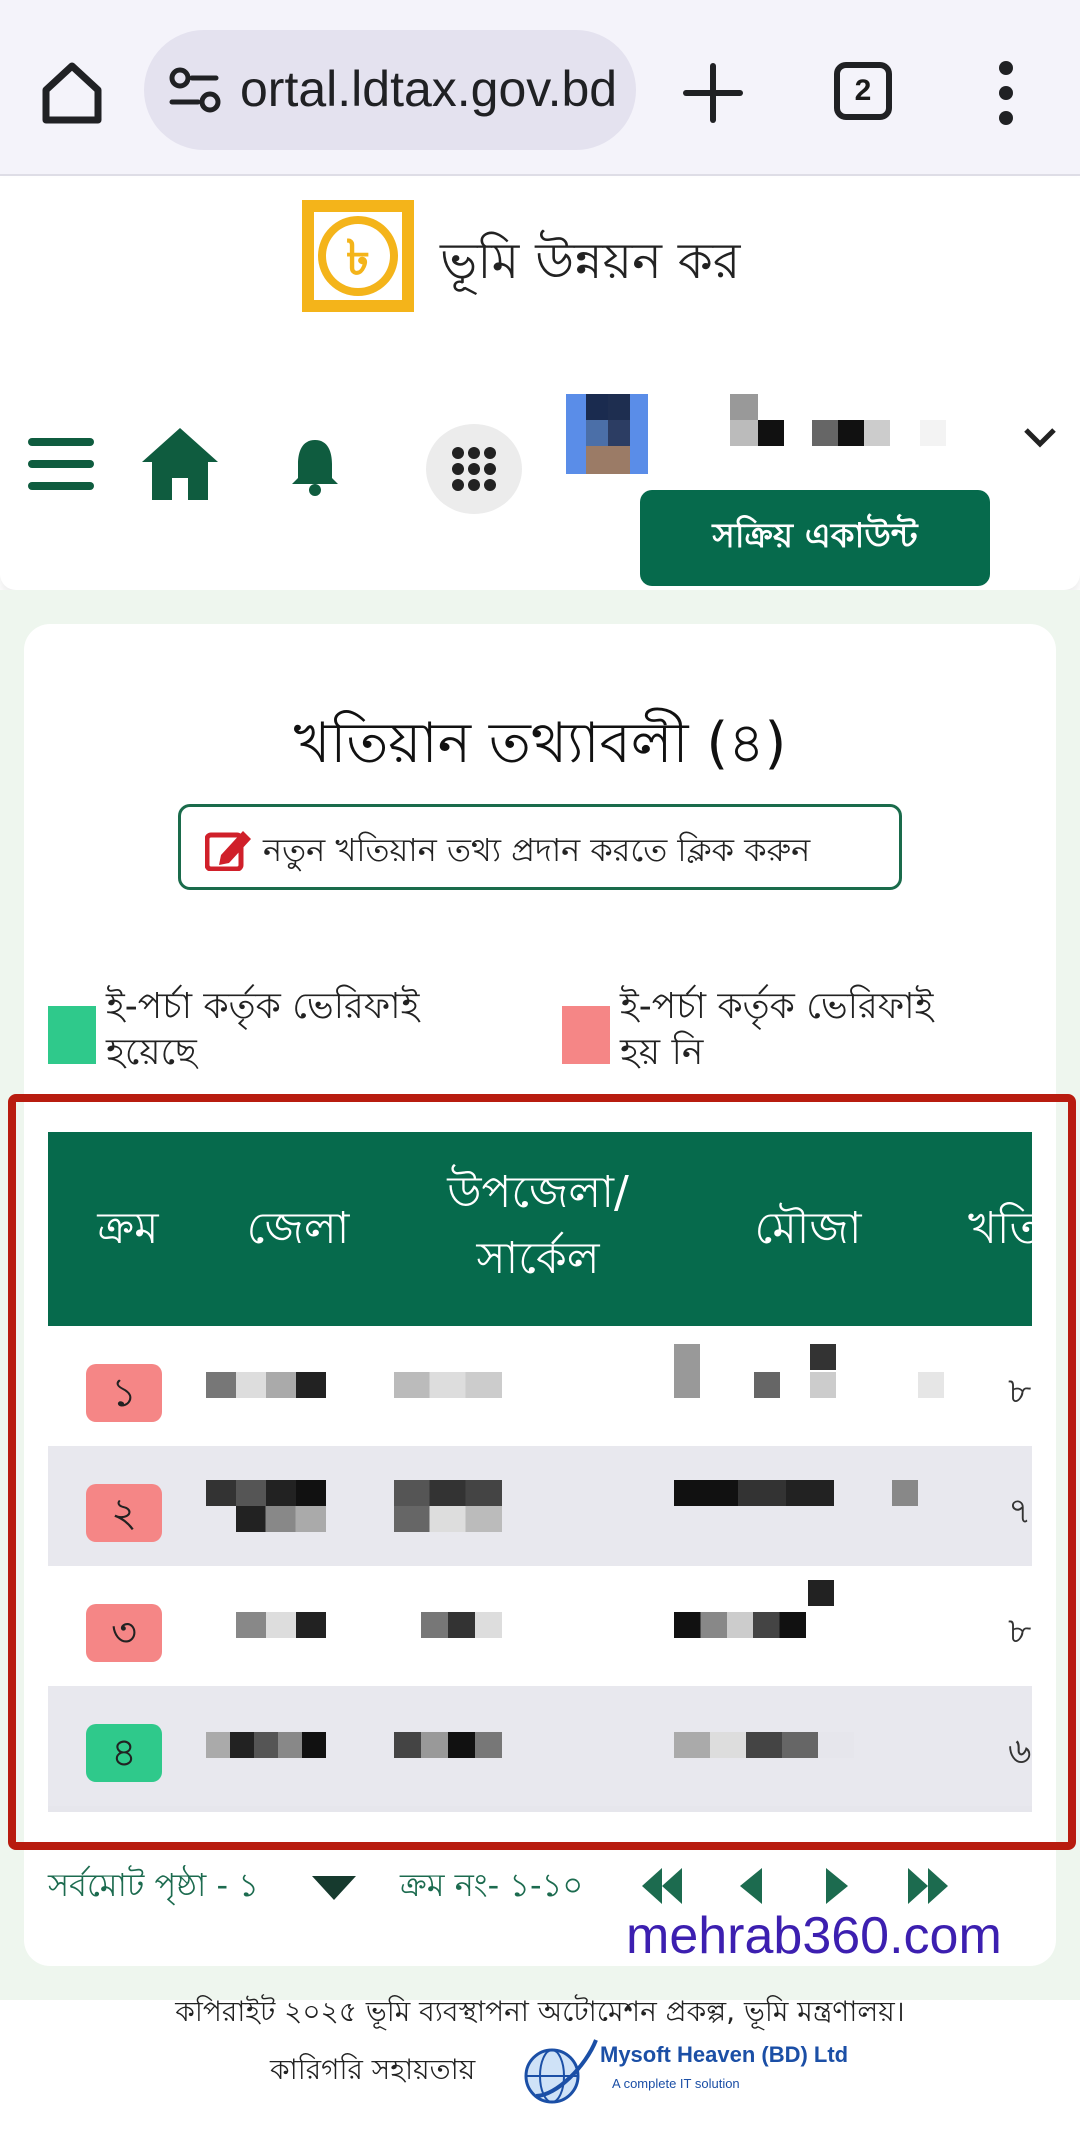 This screenshot has width=1080, height=2146. I want to click on chevron-down-icon, so click(1040, 438).